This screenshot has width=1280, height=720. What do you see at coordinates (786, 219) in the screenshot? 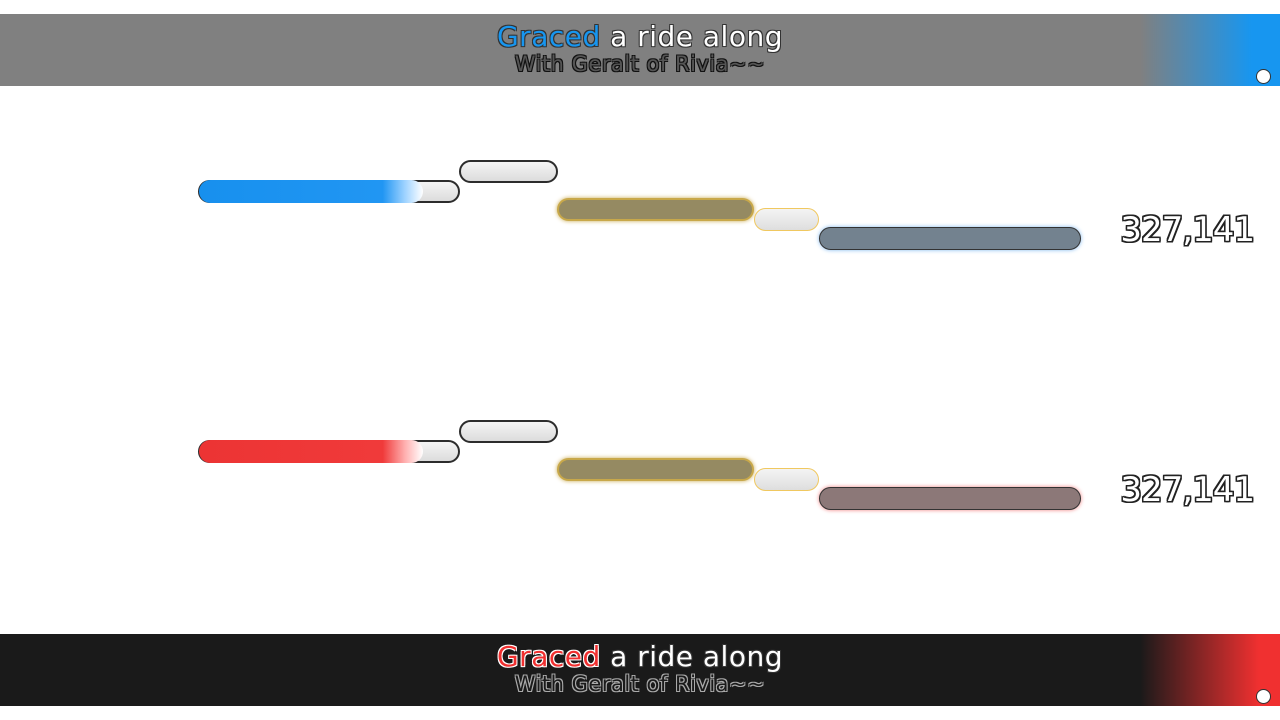
I see `player1-note-4-golden` at bounding box center [786, 219].